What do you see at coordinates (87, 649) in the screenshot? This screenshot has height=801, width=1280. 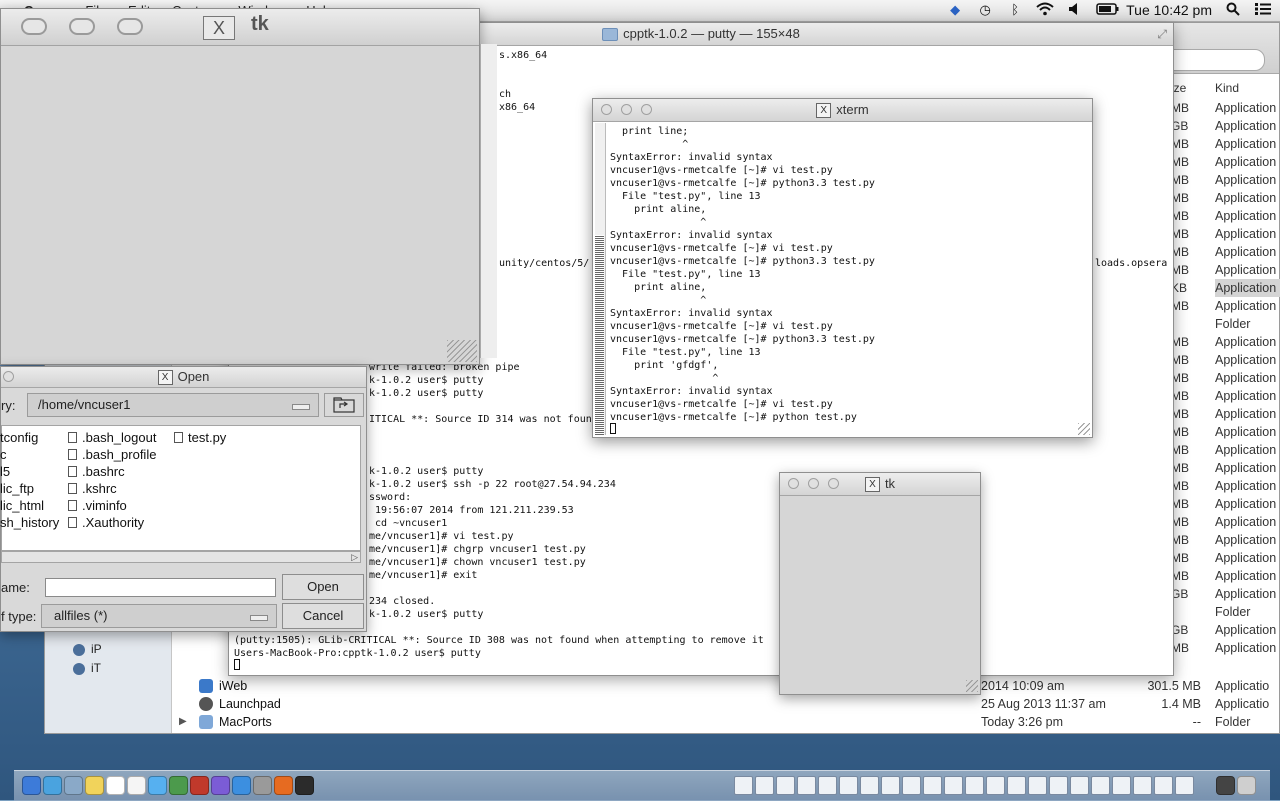 I see `sidebar-item-iphoto: iP` at bounding box center [87, 649].